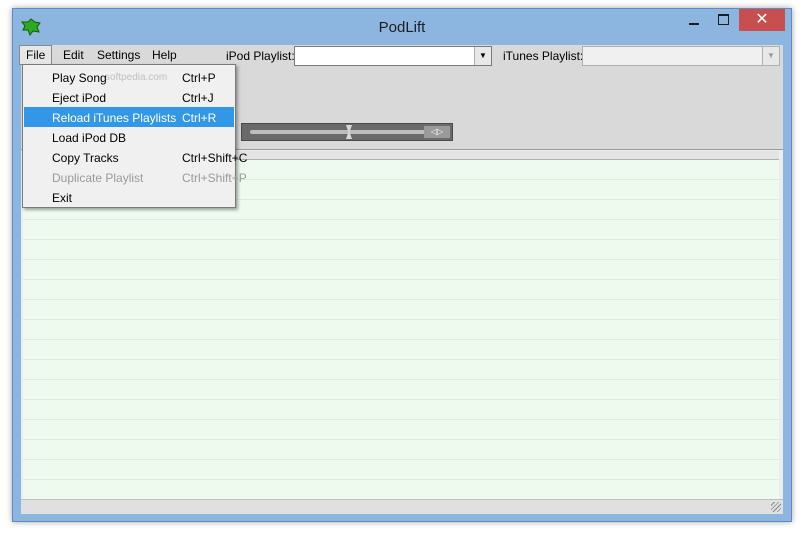  Describe the element at coordinates (393, 56) in the screenshot. I see `ipod-playlist-select: ▼` at that location.